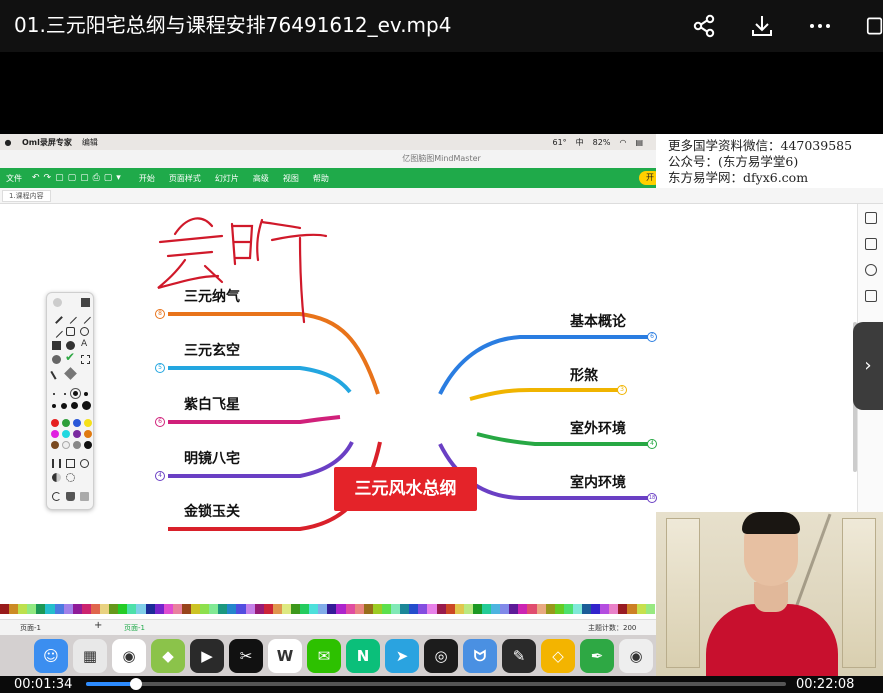 The height and width of the screenshot is (693, 883). What do you see at coordinates (56, 331) in the screenshot?
I see `pointer-arrow-icon` at bounding box center [56, 331].